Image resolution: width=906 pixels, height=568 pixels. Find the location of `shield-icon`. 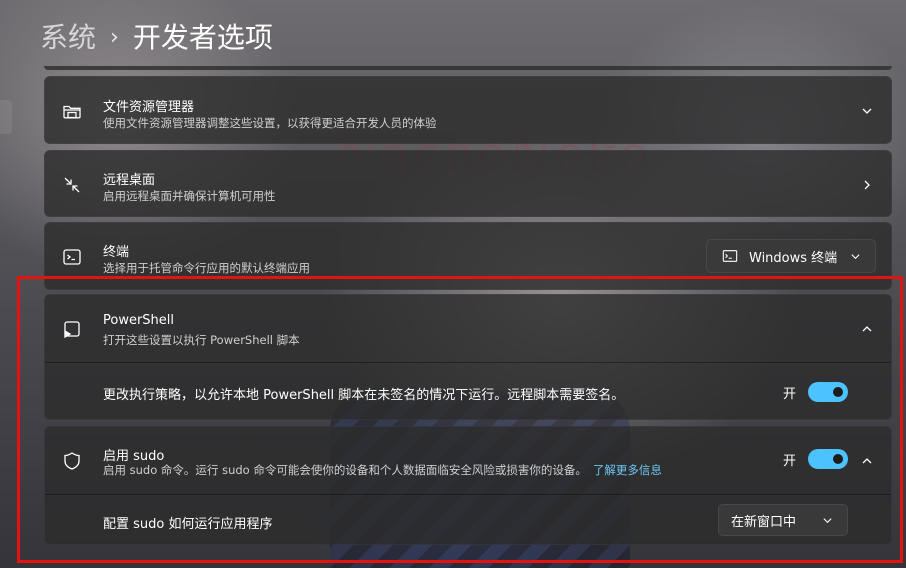

shield-icon is located at coordinates (72, 461).